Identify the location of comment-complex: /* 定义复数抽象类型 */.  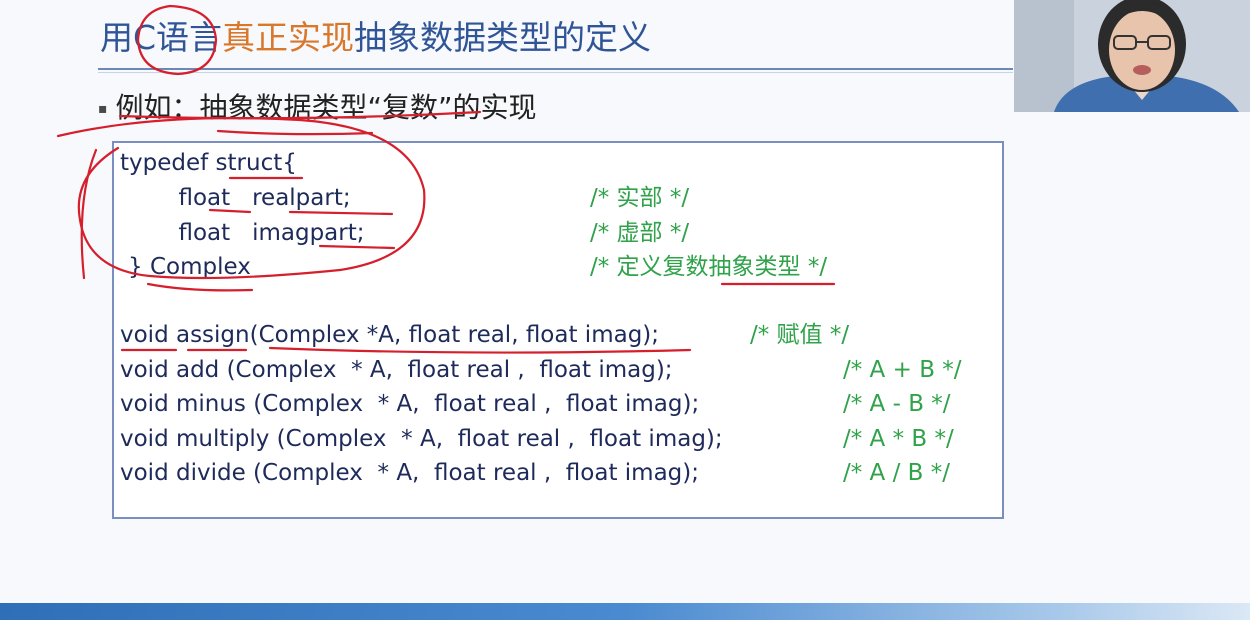
(709, 267).